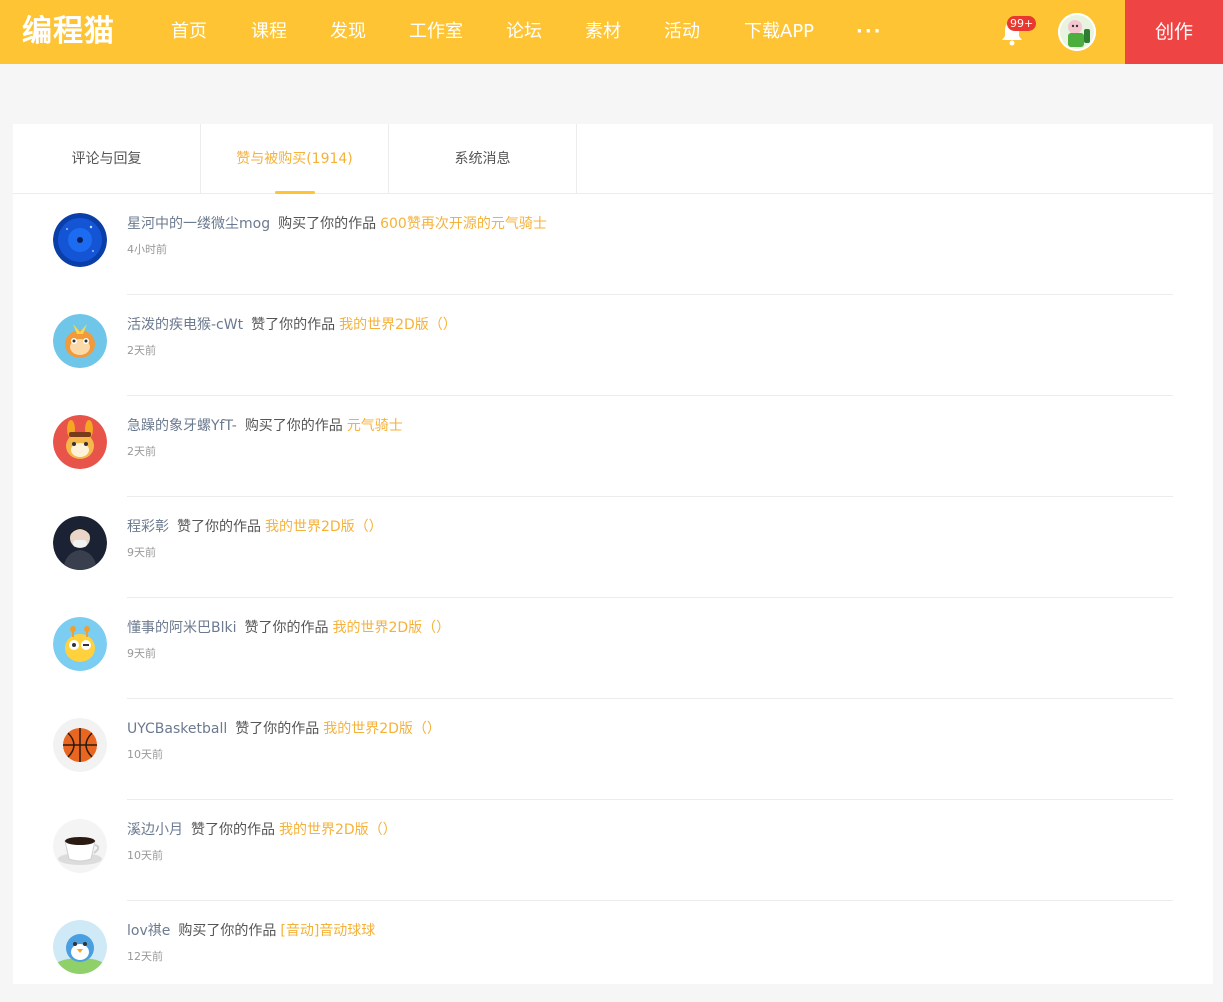 This screenshot has height=1002, width=1223. I want to click on avatar-monkey, so click(80, 341).